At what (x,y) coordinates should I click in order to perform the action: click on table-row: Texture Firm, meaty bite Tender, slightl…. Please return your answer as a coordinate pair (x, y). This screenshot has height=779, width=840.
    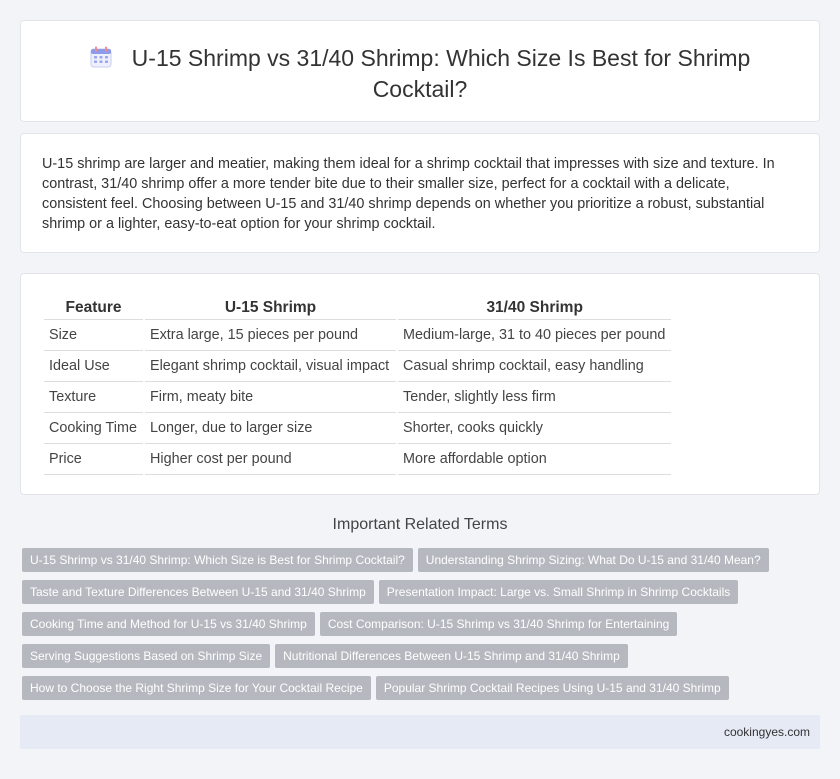
    Looking at the image, I should click on (358, 397).